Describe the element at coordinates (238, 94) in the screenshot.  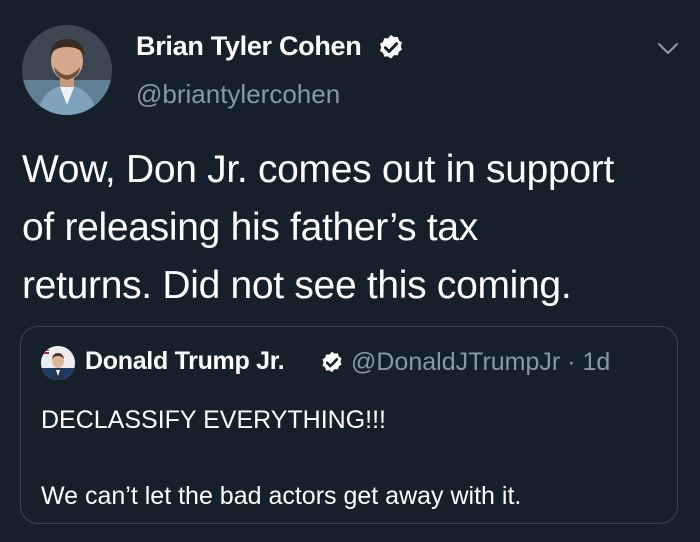
I see `author-handle: @briantylercohen` at that location.